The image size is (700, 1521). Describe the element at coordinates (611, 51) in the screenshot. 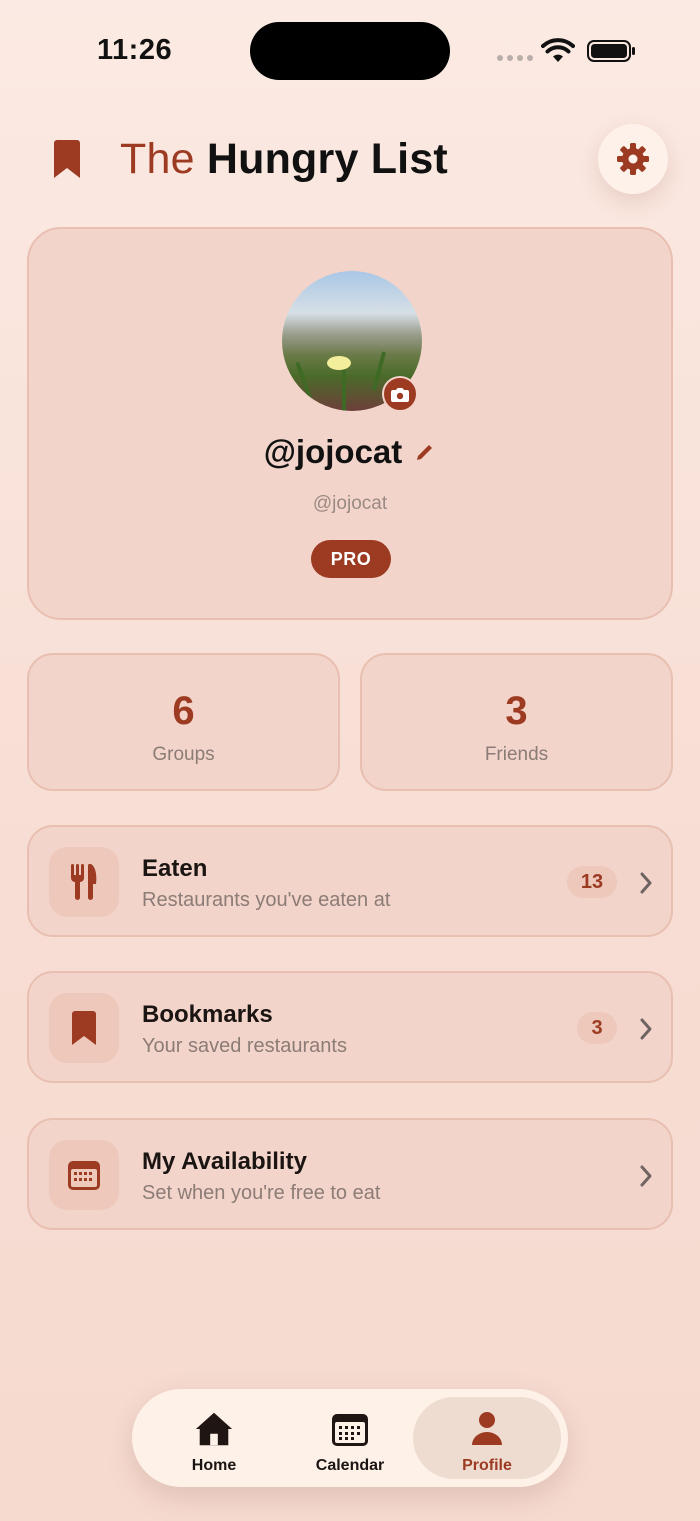

I see `battery-icon` at that location.